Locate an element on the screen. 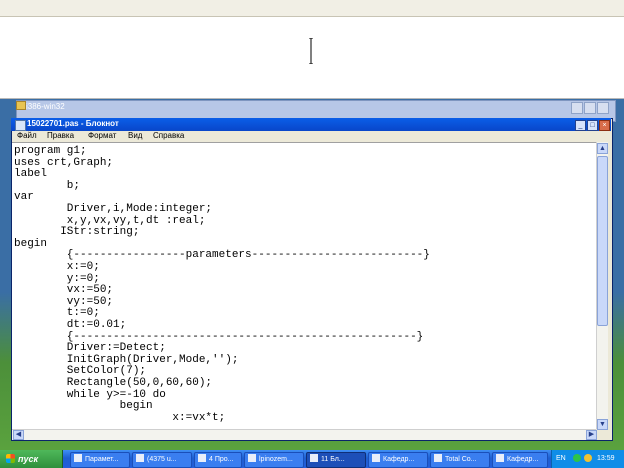 This screenshot has width=624, height=468. code-line: dt:=0.01; is located at coordinates (70, 325).